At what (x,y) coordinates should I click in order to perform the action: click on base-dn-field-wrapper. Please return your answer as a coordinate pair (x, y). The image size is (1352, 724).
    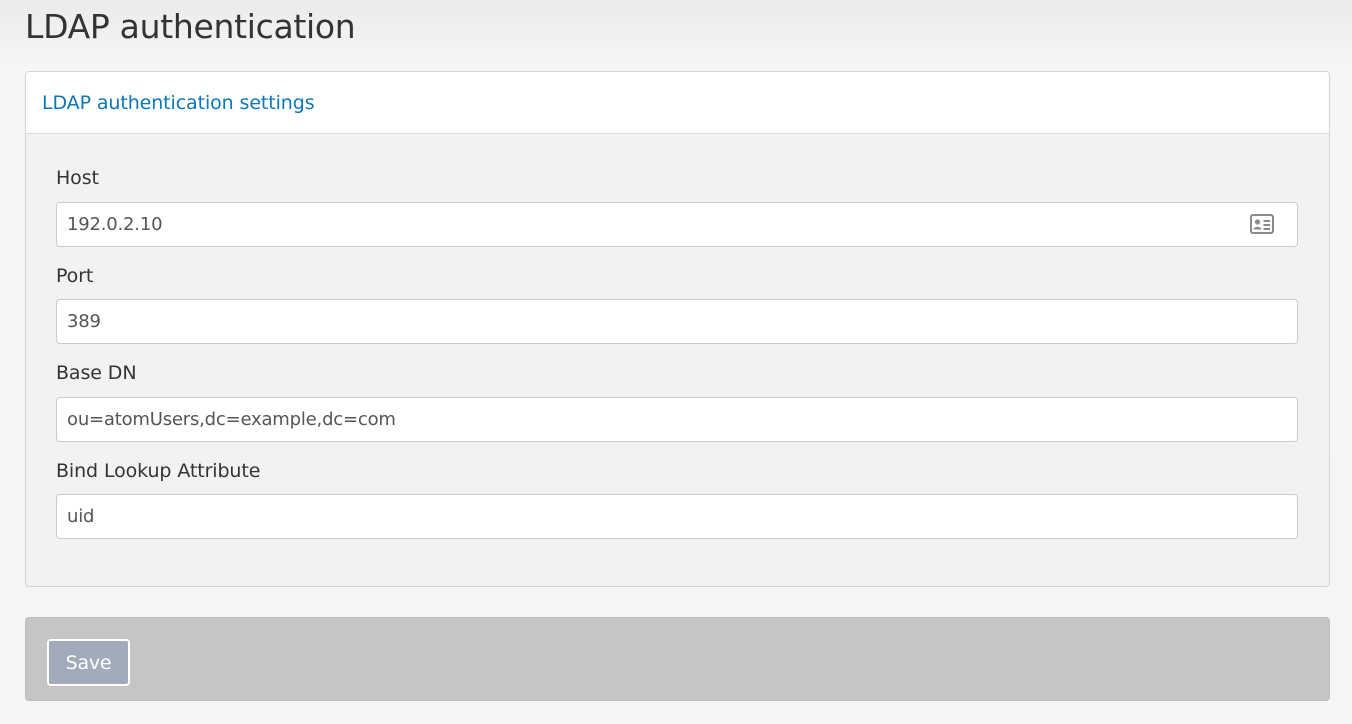
    Looking at the image, I should click on (677, 419).